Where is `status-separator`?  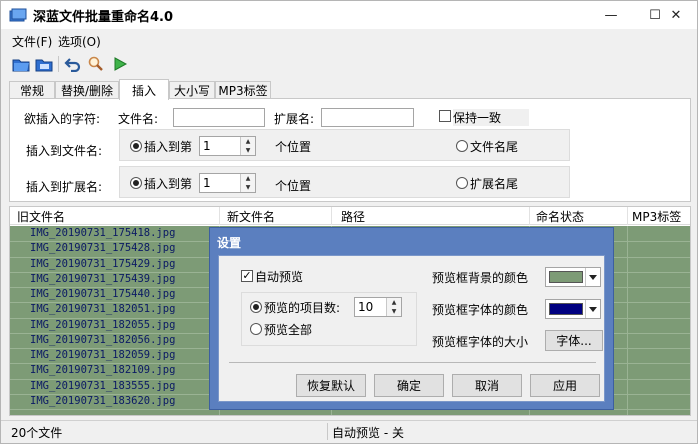 status-separator is located at coordinates (327, 431).